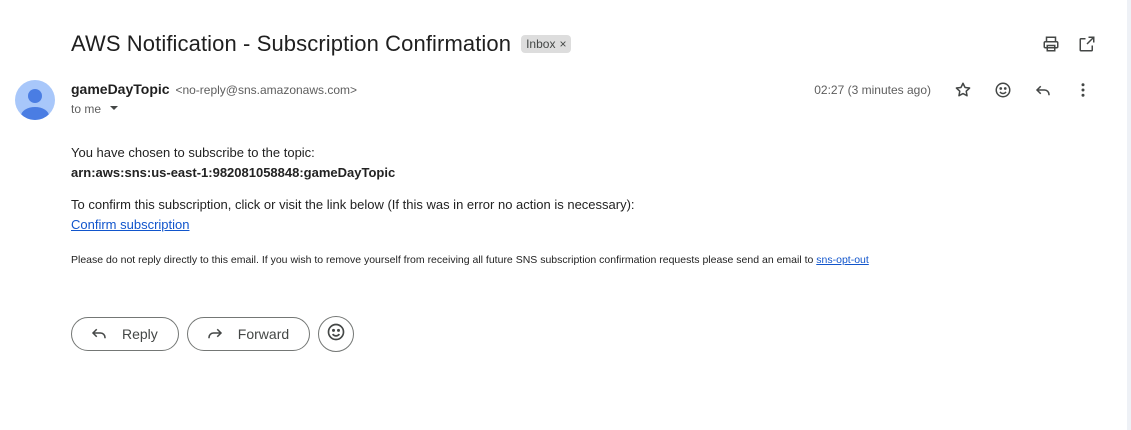 This screenshot has height=430, width=1131. What do you see at coordinates (1023, 90) in the screenshot?
I see `message-actions` at bounding box center [1023, 90].